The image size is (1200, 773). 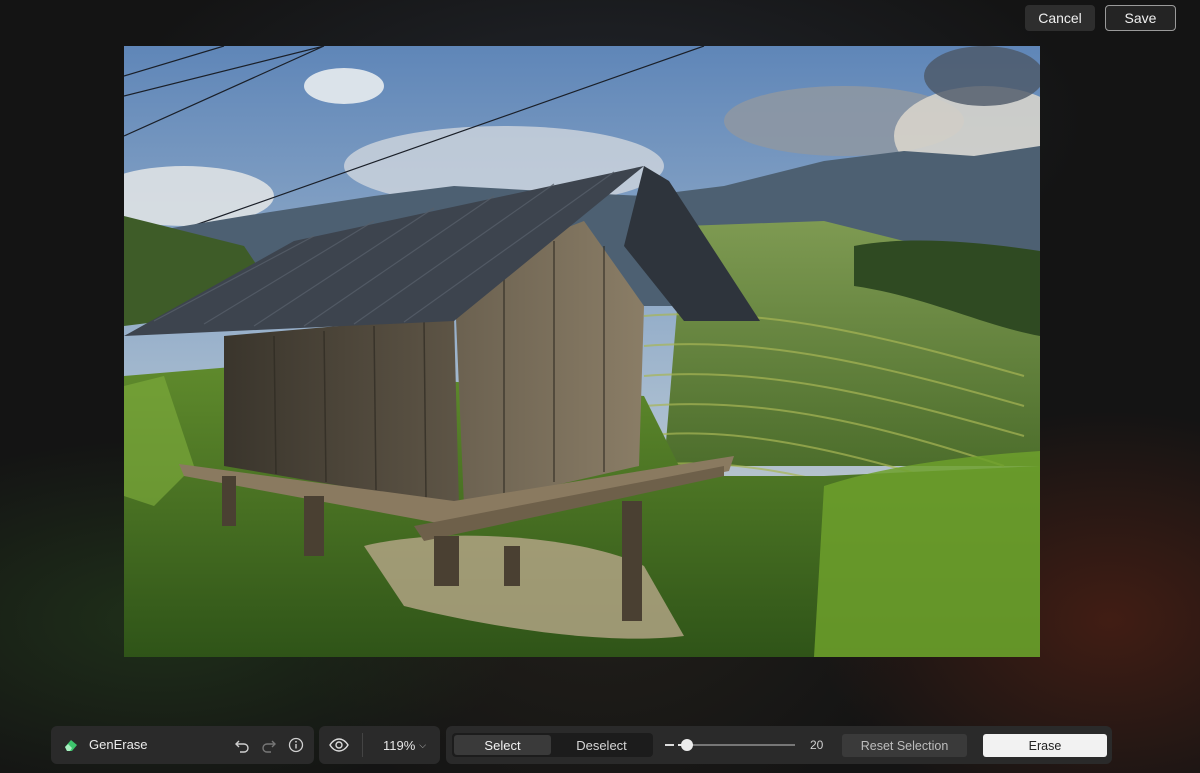 I want to click on zoom-dropdown: 119% ⌵, so click(x=404, y=745).